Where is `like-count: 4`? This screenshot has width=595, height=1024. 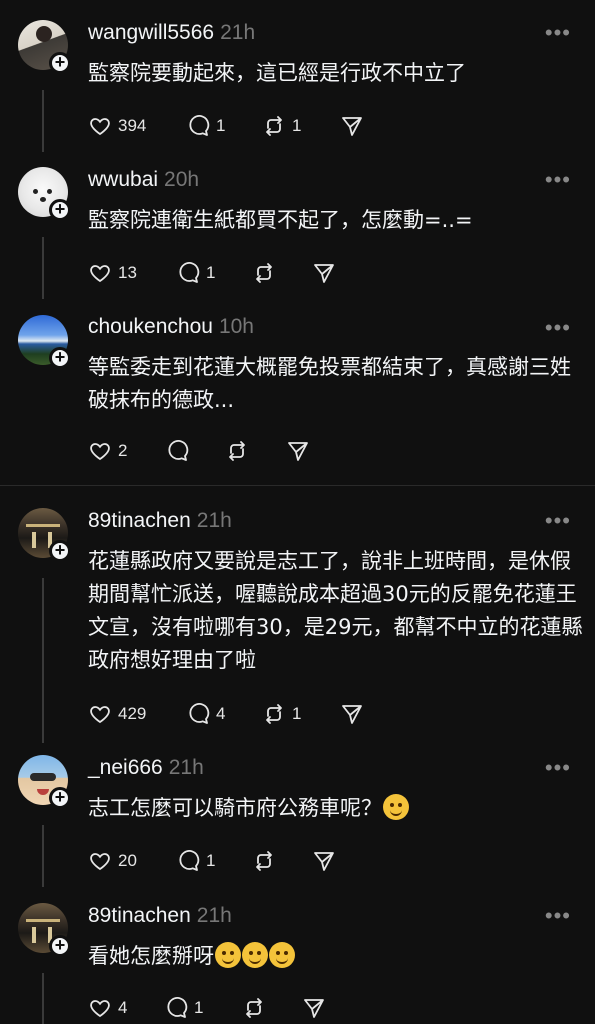 like-count: 4 is located at coordinates (123, 1007).